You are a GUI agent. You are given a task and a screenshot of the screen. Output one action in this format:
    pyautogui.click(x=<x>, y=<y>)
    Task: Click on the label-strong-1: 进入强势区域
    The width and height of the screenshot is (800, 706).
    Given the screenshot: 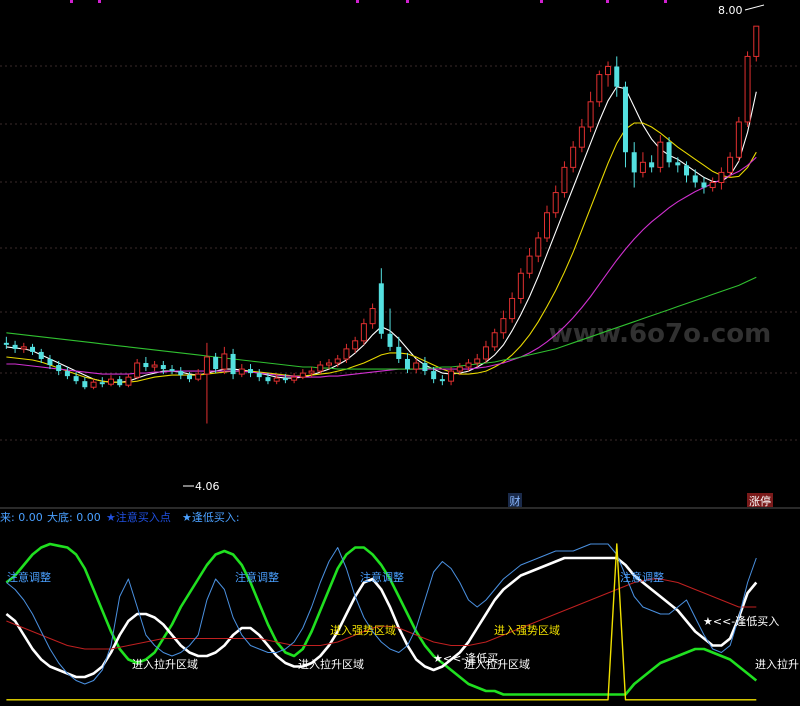 What is the action you would take?
    pyautogui.click(x=363, y=630)
    